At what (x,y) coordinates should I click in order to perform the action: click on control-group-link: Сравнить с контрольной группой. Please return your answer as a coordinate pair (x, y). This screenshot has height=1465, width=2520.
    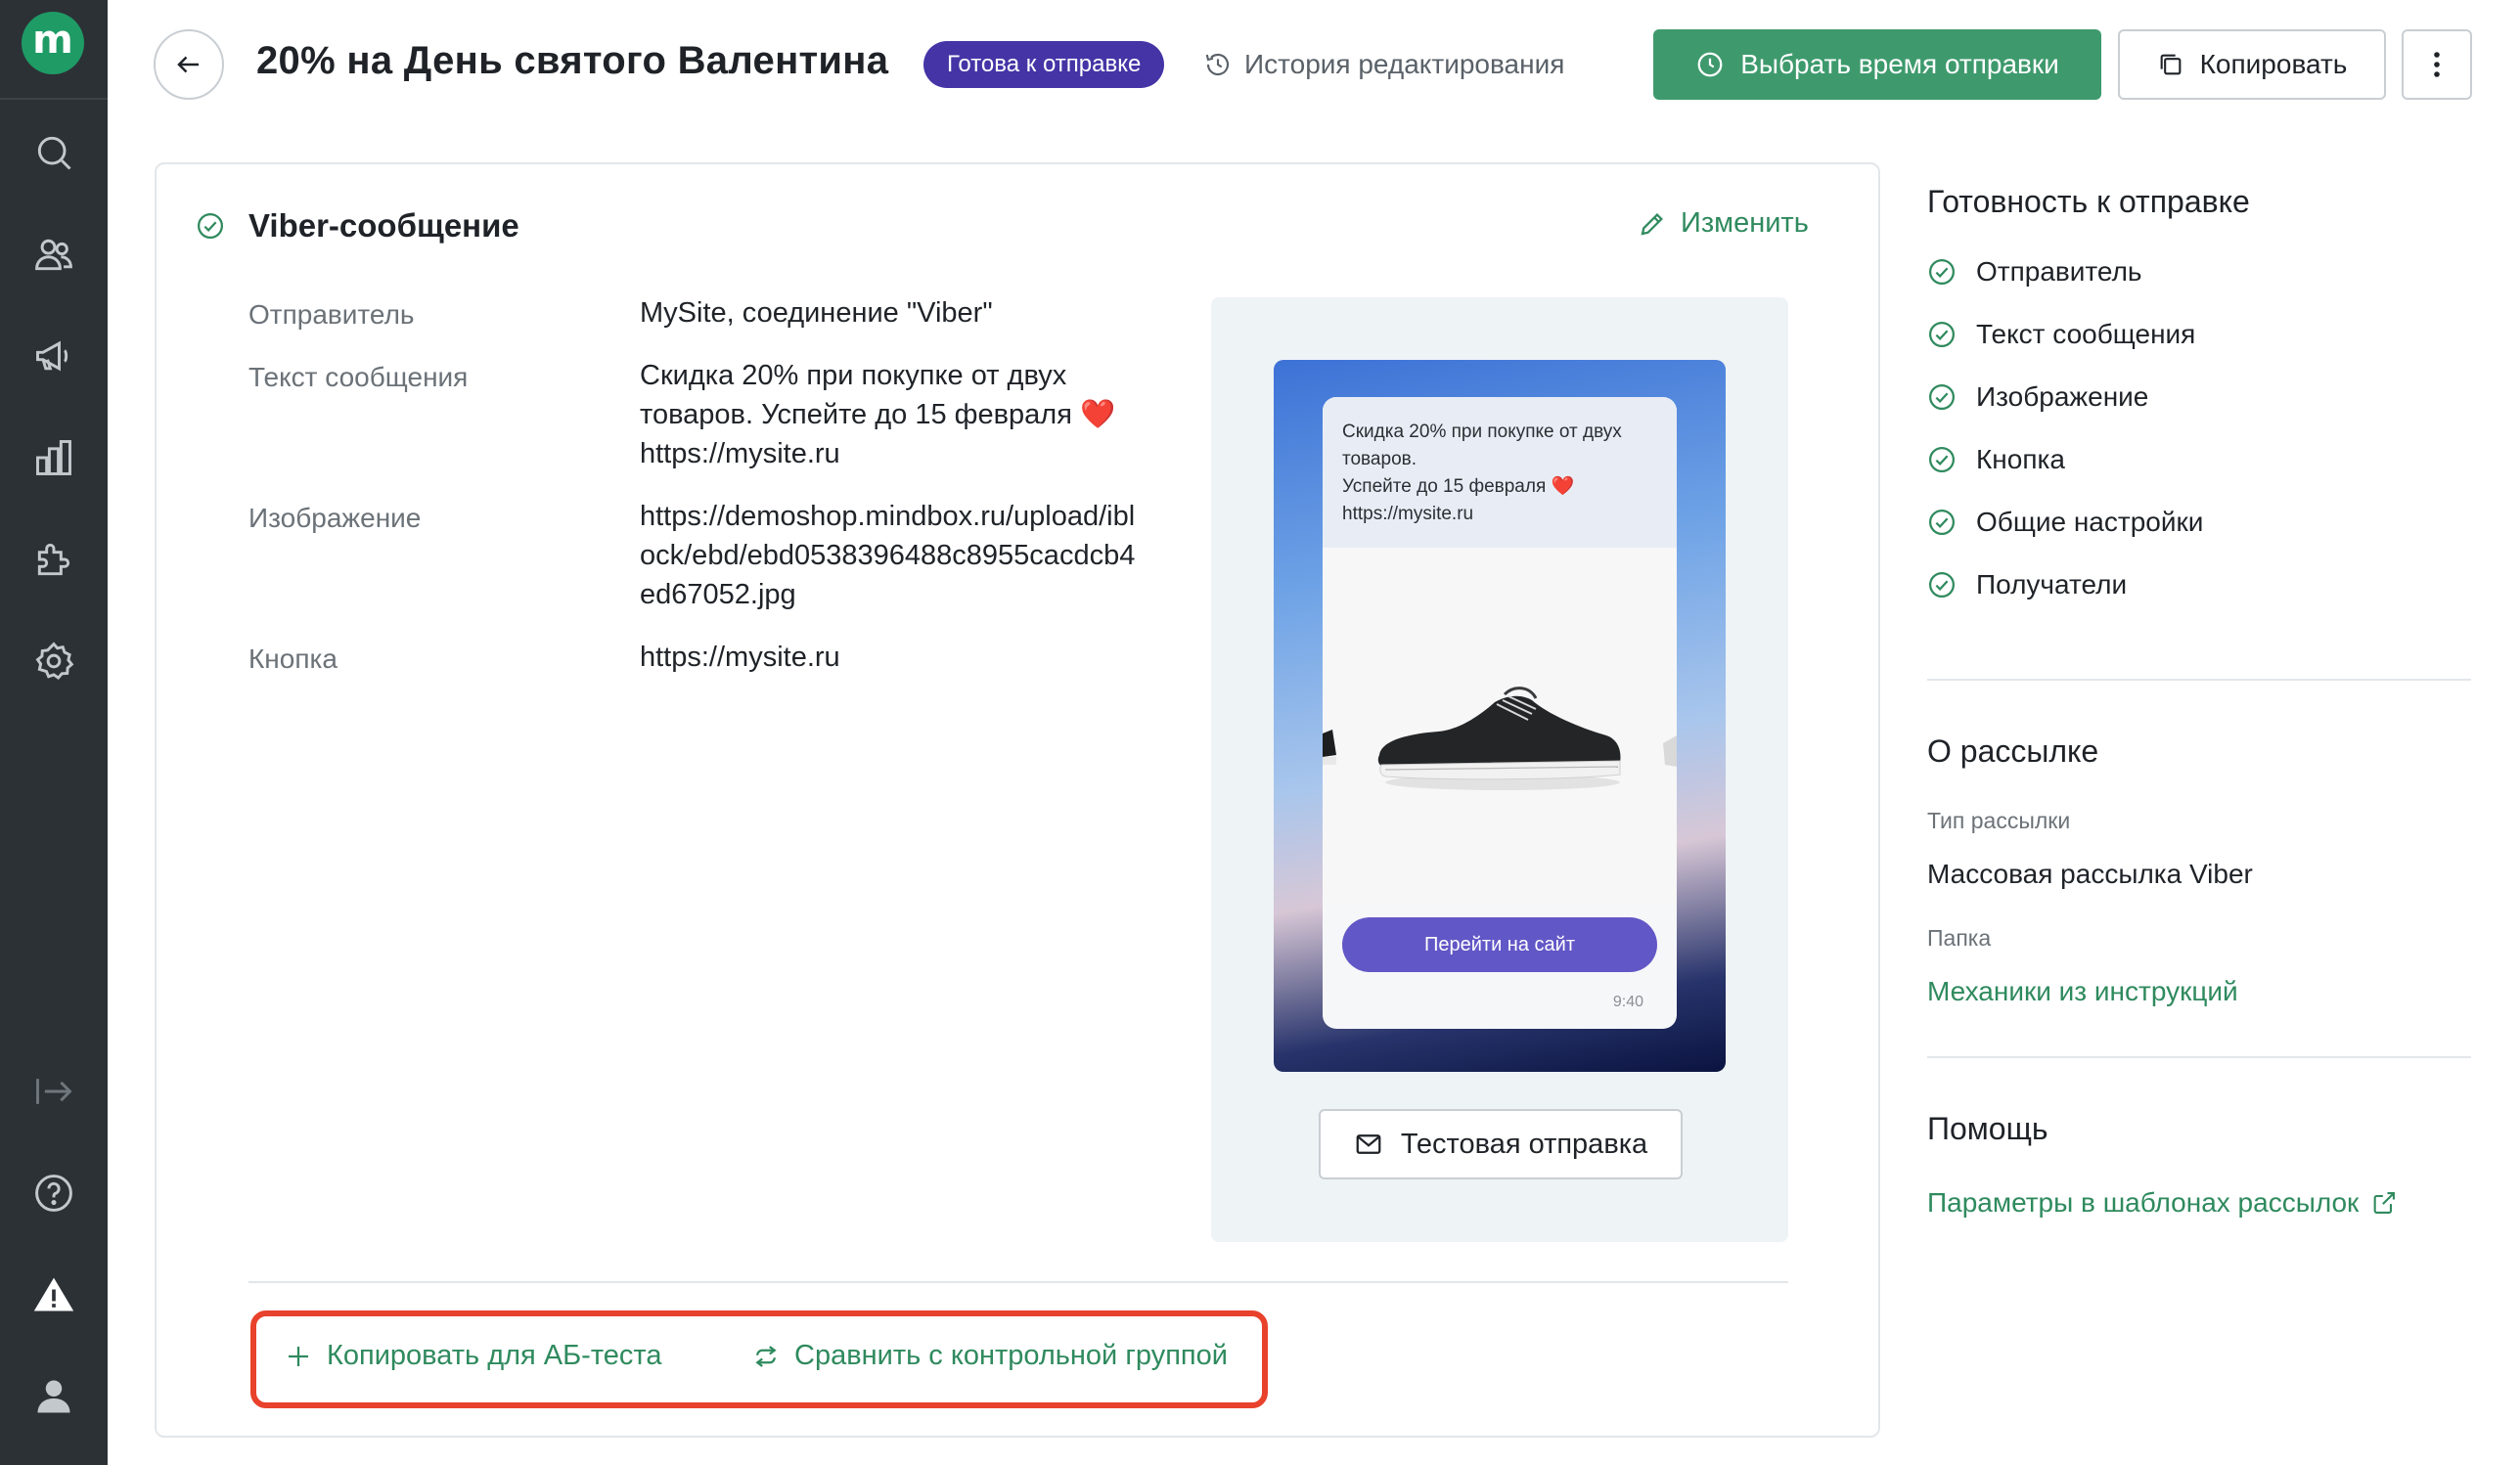
    Looking at the image, I should click on (989, 1356).